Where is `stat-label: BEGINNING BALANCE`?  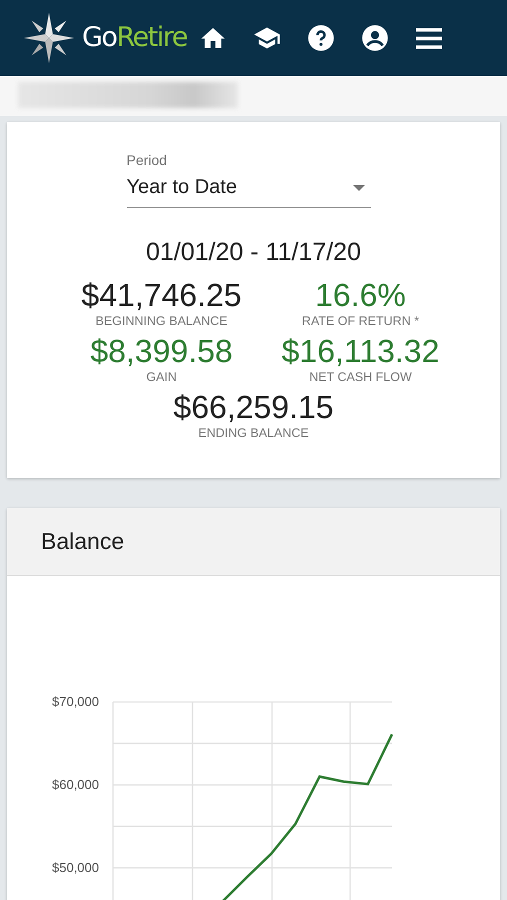 stat-label: BEGINNING BALANCE is located at coordinates (162, 321).